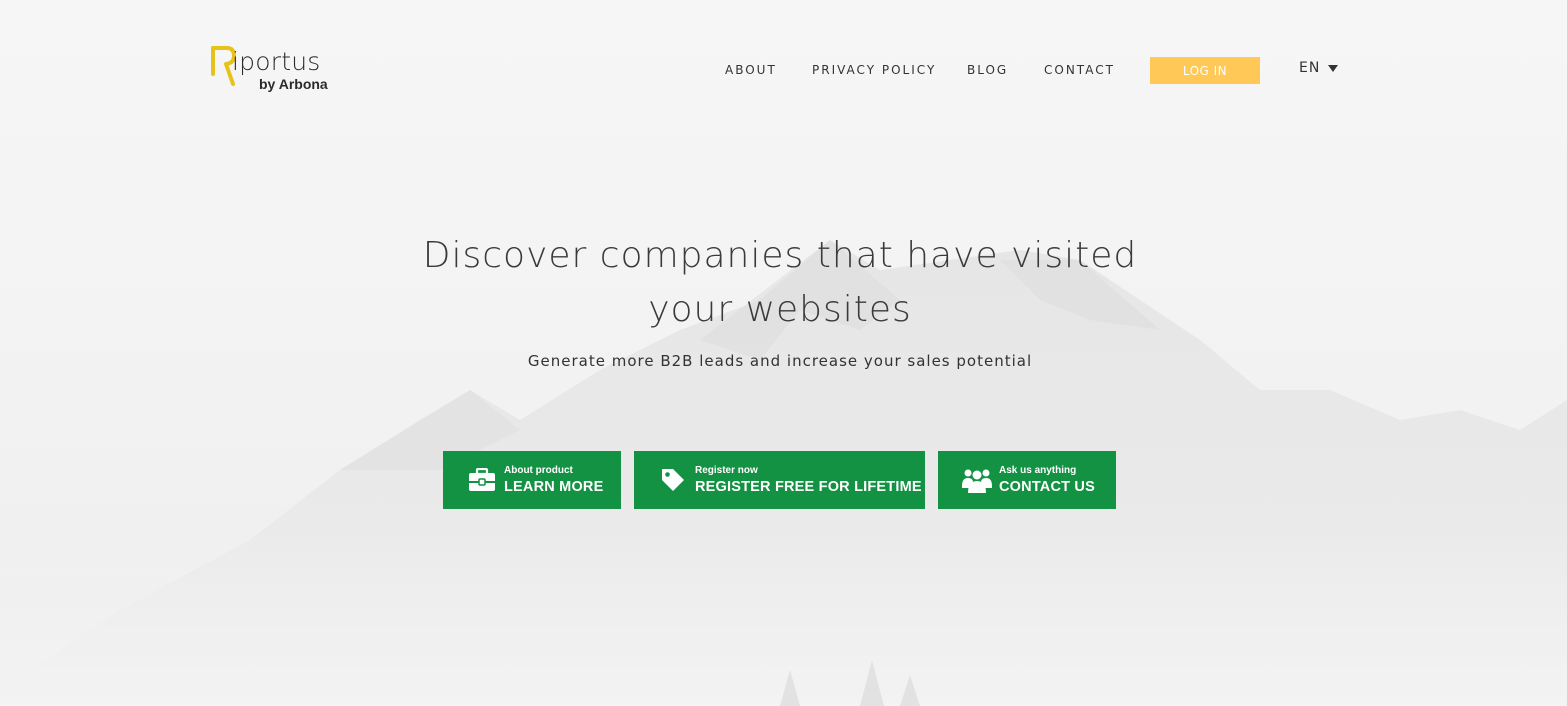 The height and width of the screenshot is (706, 1567). I want to click on register-free-text: Register now REGISTER FREE FOR LIFETIME, so click(808, 479).